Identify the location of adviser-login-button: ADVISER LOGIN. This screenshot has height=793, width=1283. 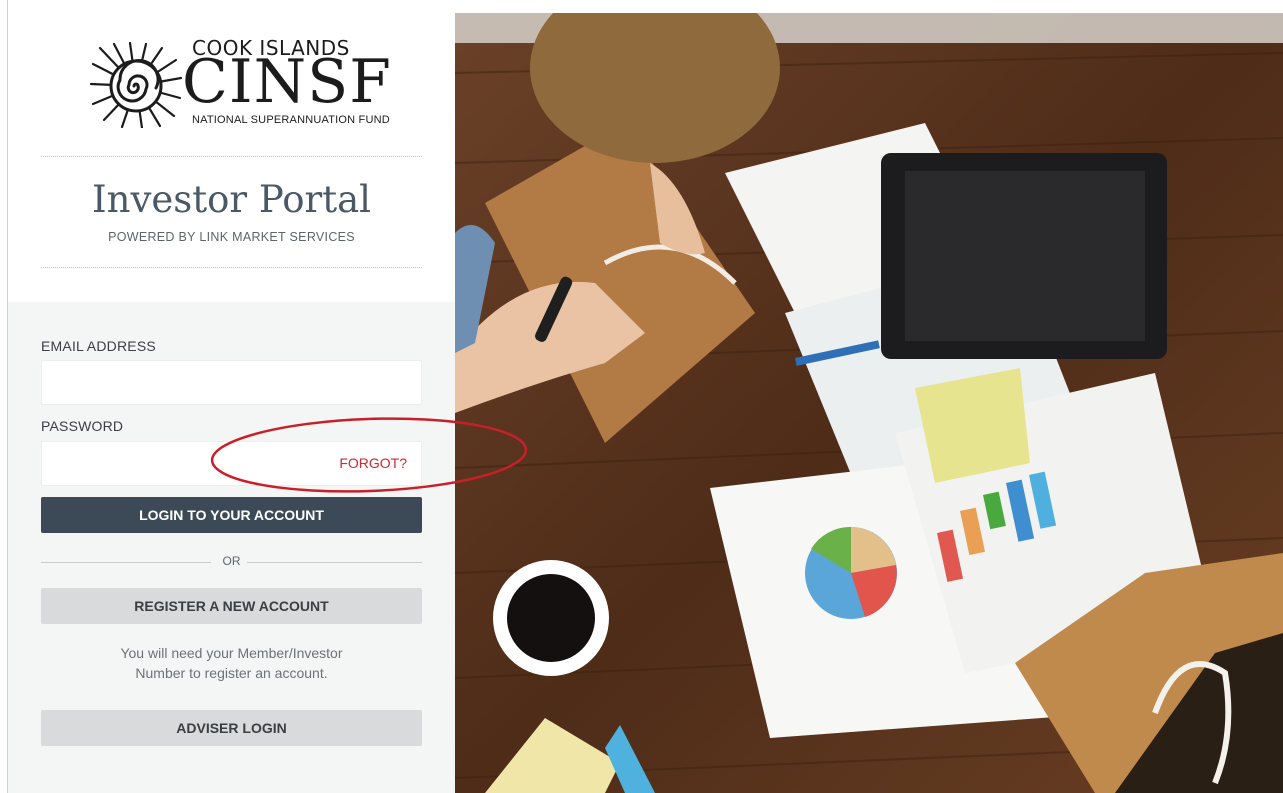
(231, 728).